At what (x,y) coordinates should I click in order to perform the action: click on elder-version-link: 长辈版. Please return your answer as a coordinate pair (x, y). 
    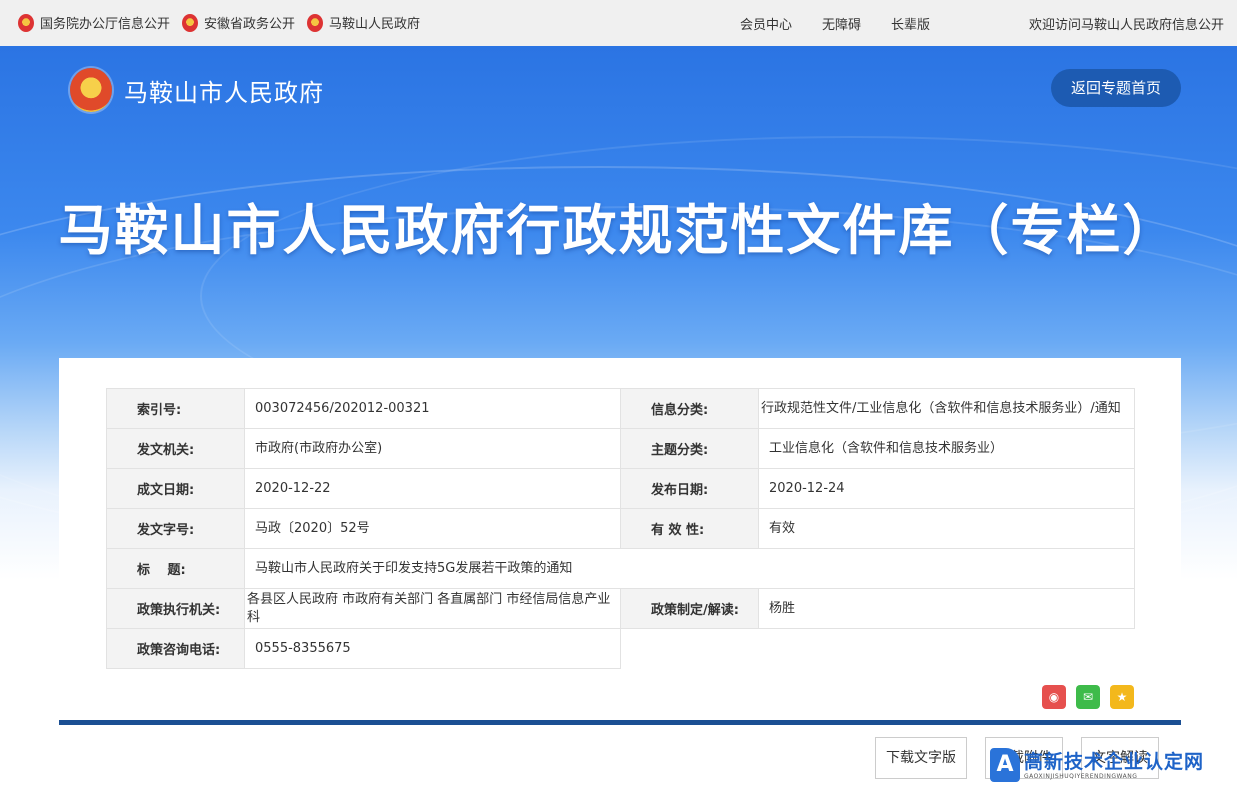
    Looking at the image, I should click on (910, 23).